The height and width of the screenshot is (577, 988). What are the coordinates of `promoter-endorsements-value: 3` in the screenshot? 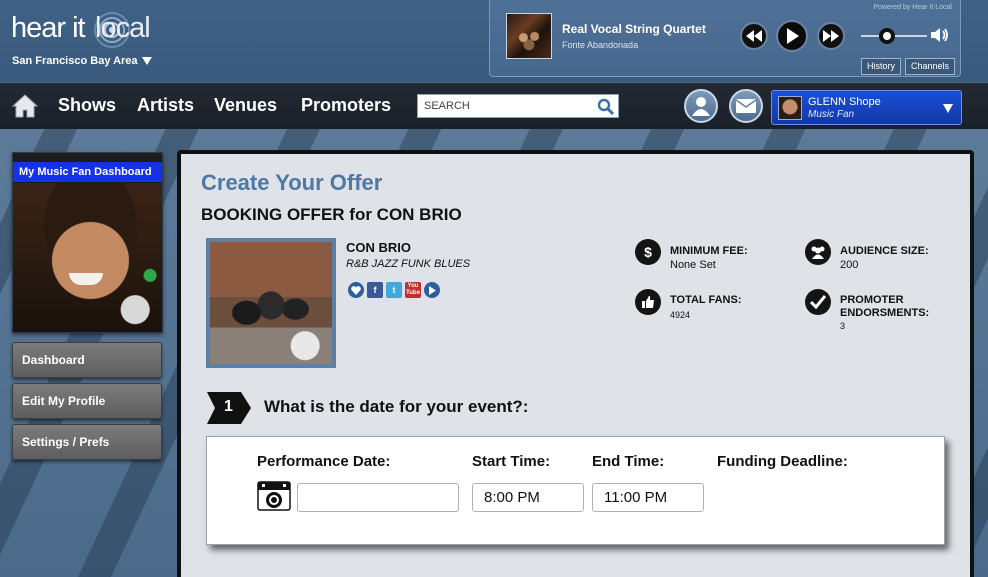 It's located at (843, 326).